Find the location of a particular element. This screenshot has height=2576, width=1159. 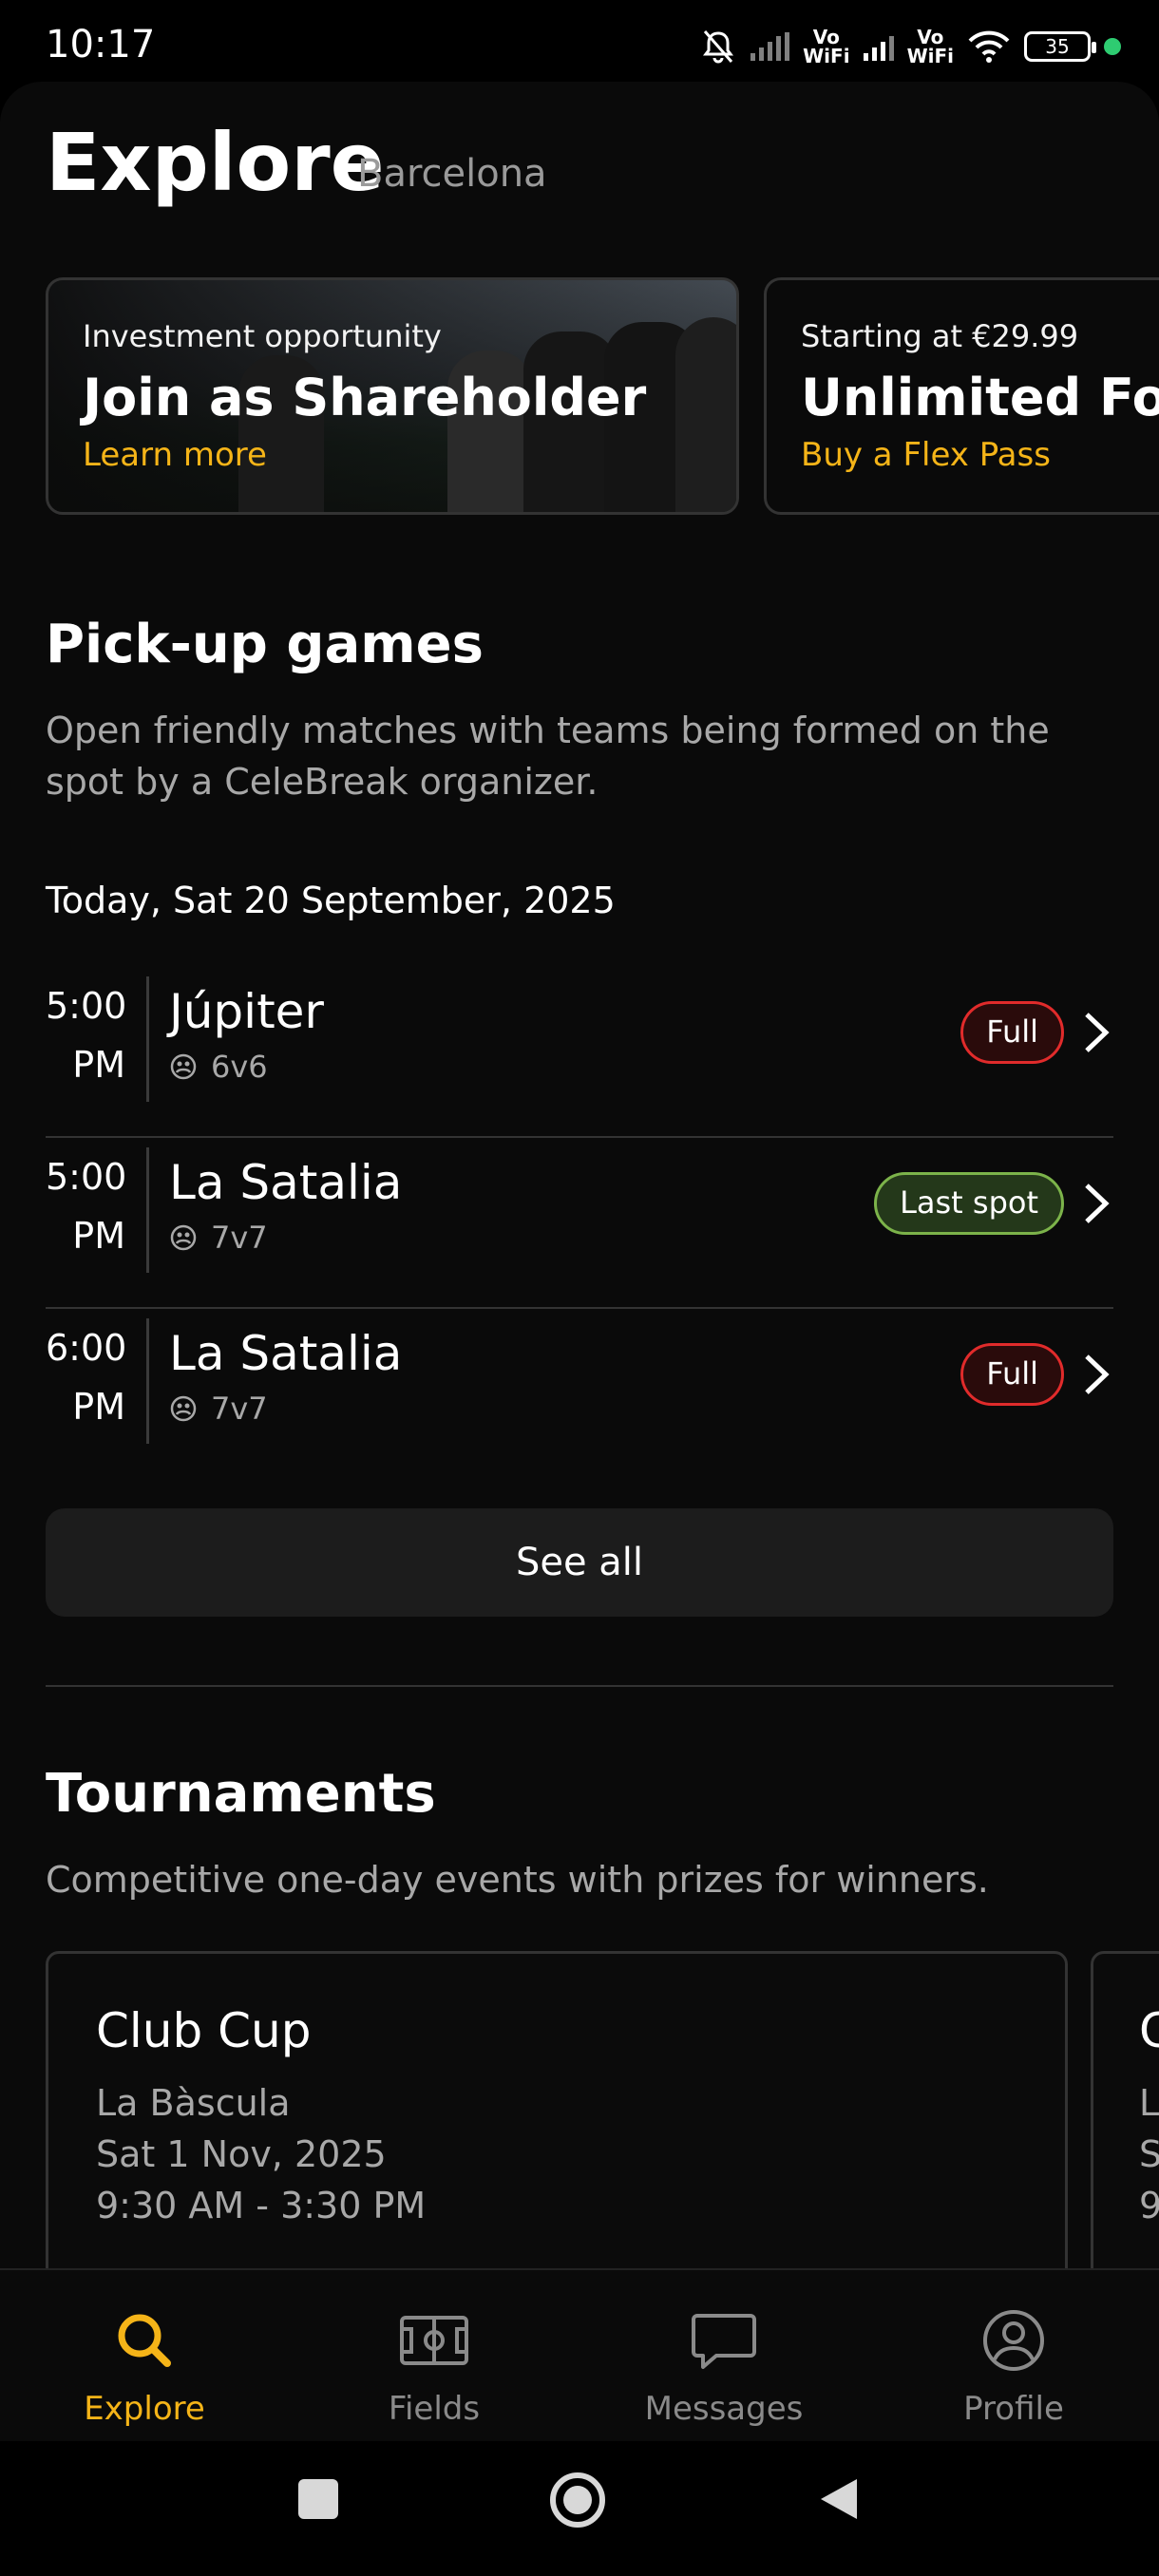

nav-label: Fields is located at coordinates (434, 2409).